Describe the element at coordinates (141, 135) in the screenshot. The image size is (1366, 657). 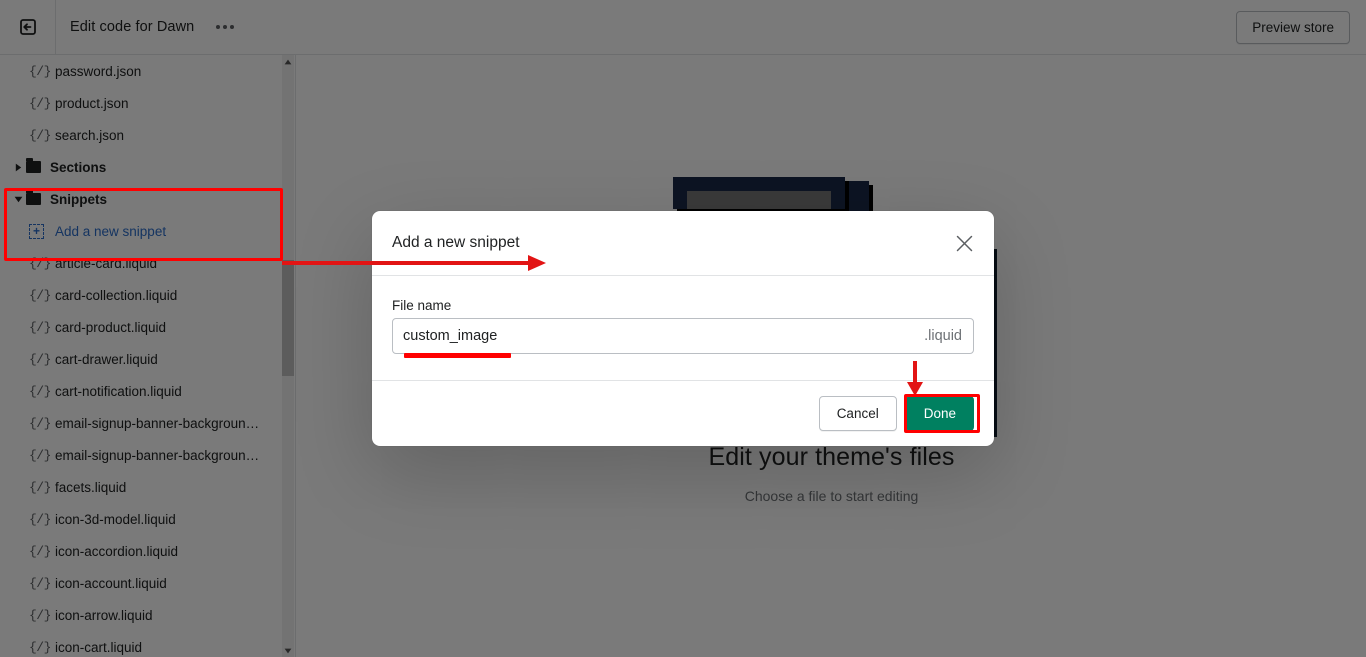
I see `sidebar-file-item: {/} search.json` at that location.